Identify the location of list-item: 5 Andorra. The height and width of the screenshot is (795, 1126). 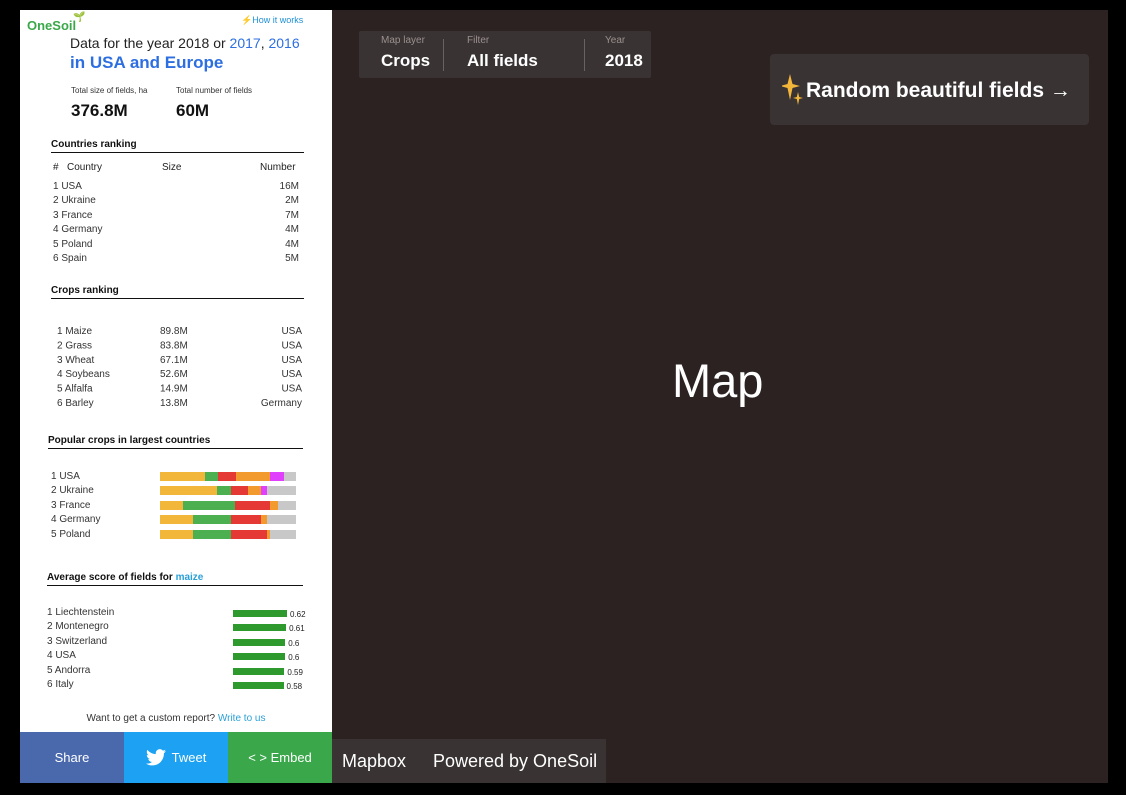
(147, 672).